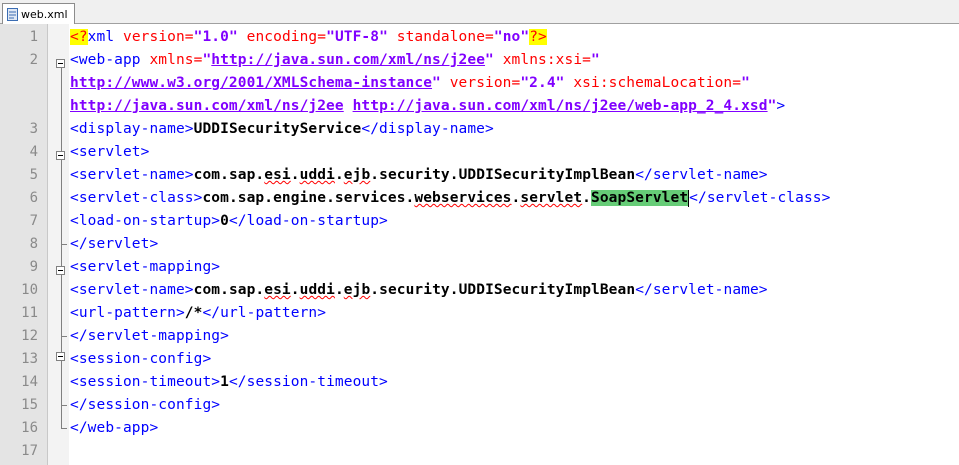 This screenshot has height=465, width=959. What do you see at coordinates (145, 267) in the screenshot?
I see `code-line: <servlet-mapping>` at bounding box center [145, 267].